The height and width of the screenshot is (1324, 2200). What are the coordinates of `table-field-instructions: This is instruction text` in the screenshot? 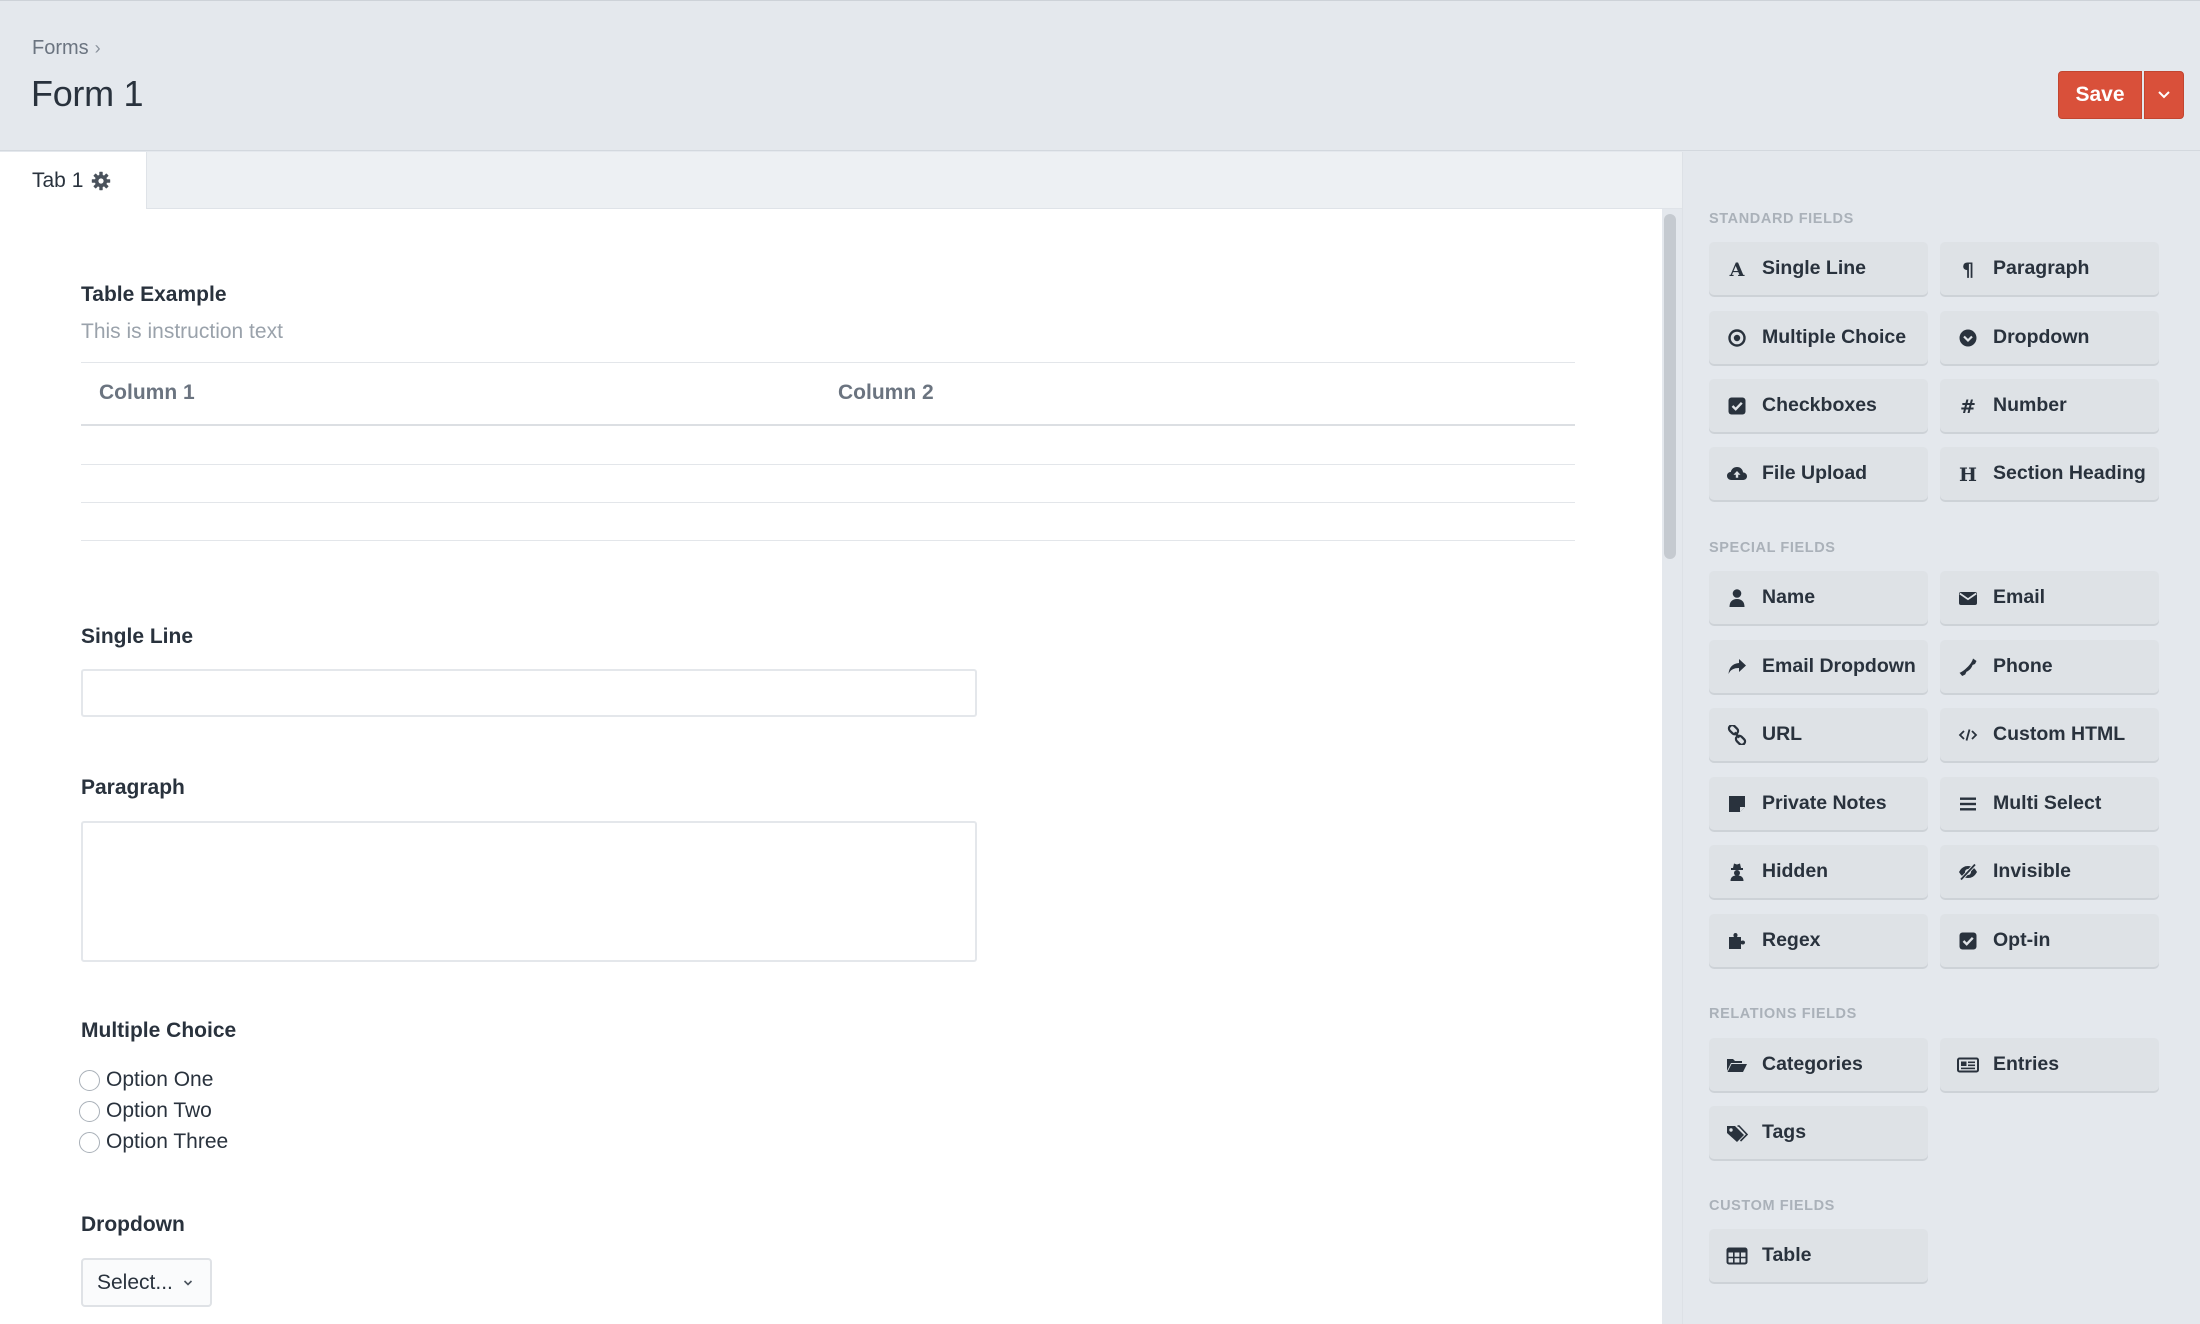 It's located at (182, 331).